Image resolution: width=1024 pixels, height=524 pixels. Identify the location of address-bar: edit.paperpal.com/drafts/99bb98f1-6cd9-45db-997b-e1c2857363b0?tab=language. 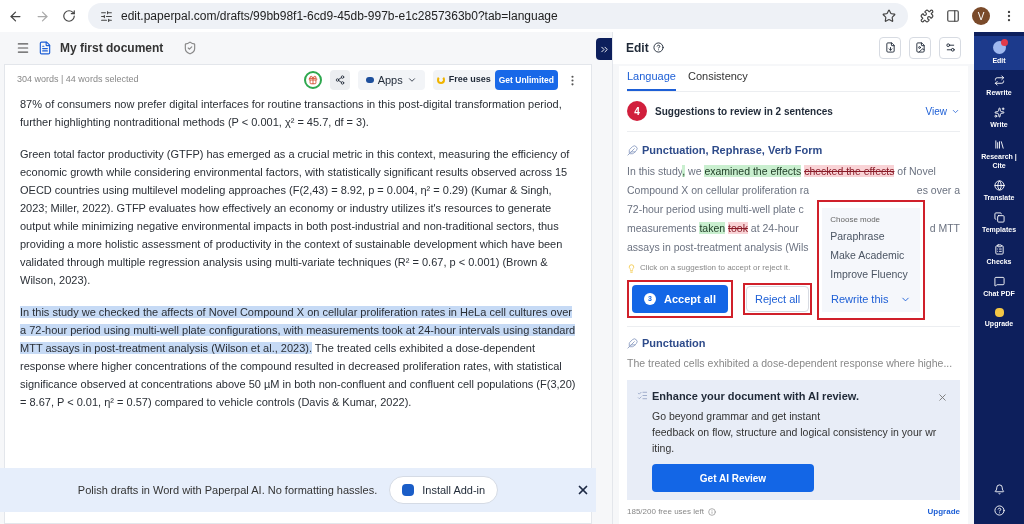
(498, 16).